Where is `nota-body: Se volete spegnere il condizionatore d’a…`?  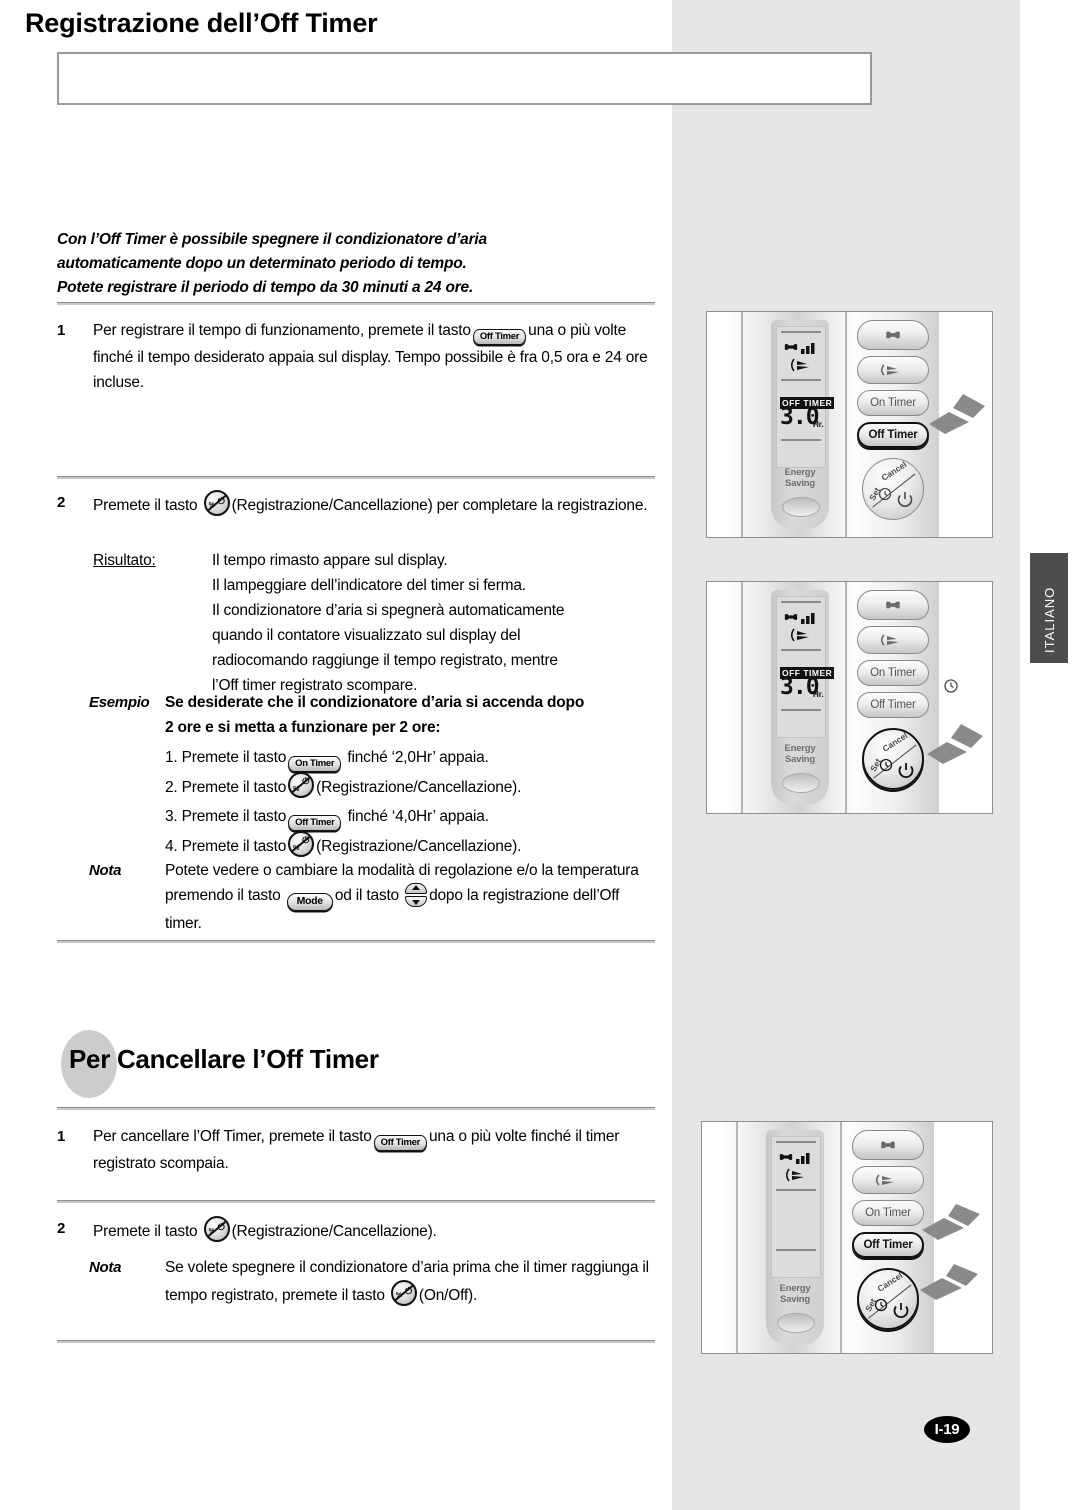 nota-body: Se volete spegnere il condizionatore d’a… is located at coordinates (411, 1281).